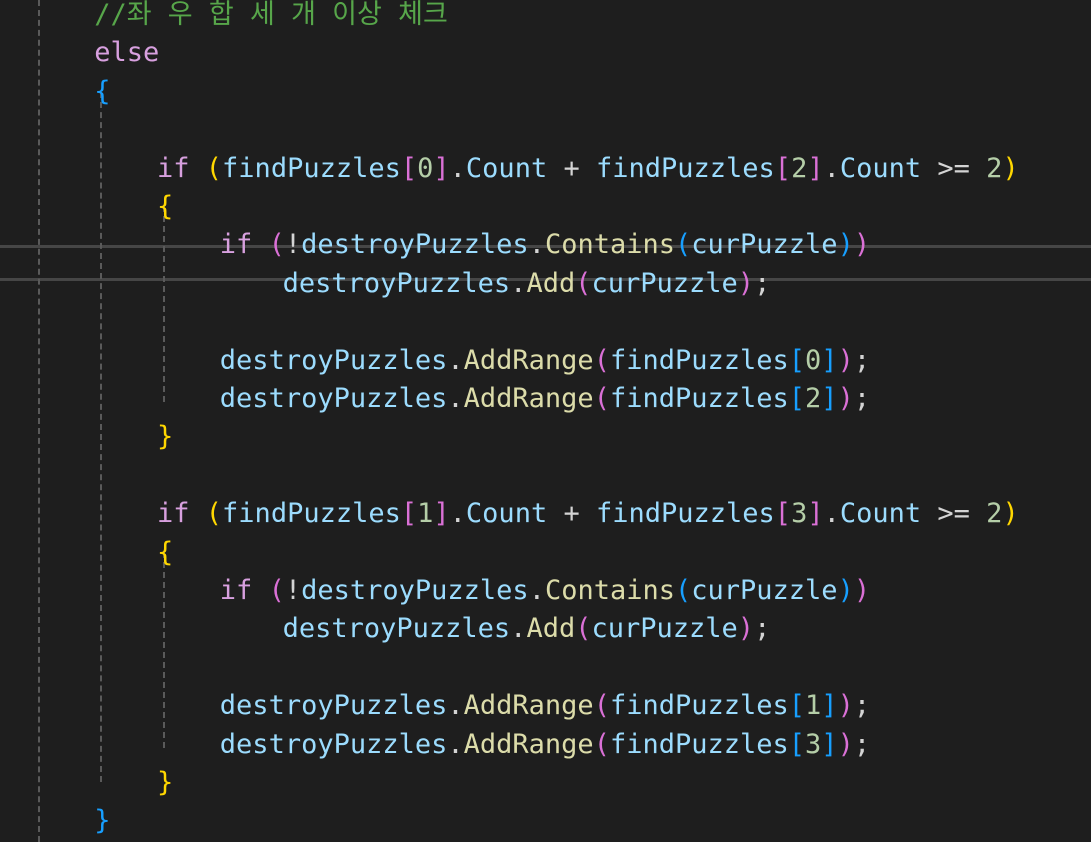 The image size is (1091, 842). Describe the element at coordinates (551, 283) in the screenshot. I see `code-token: Add` at that location.